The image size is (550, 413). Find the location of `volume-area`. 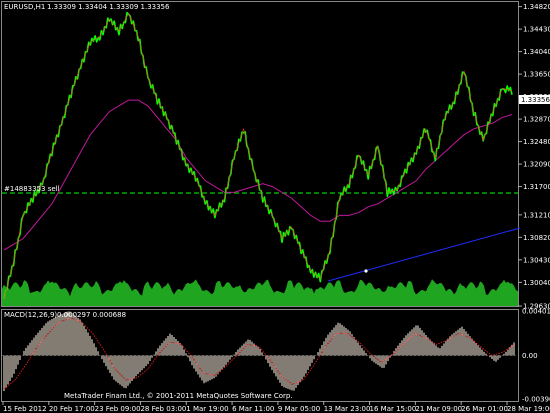

volume-area is located at coordinates (260, 292).